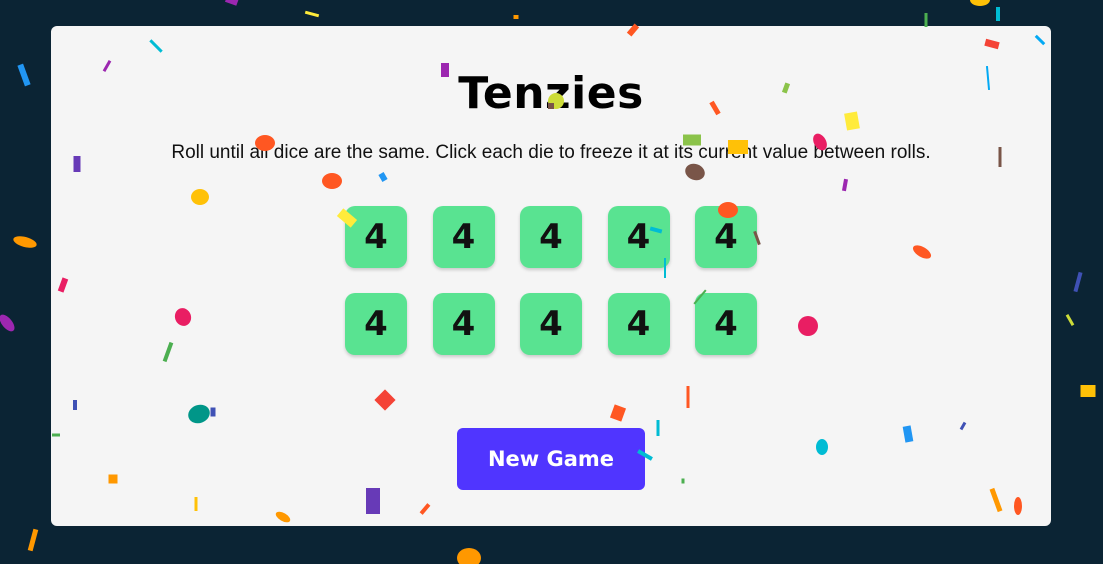 Image resolution: width=1103 pixels, height=564 pixels. What do you see at coordinates (376, 324) in the screenshot?
I see `die-6: 4` at bounding box center [376, 324].